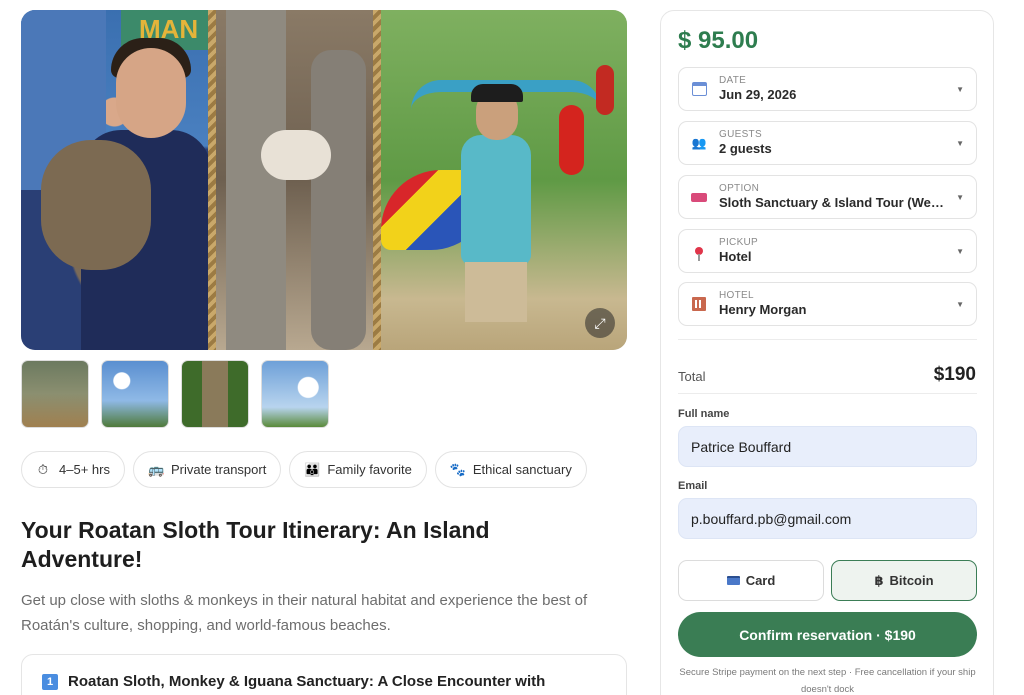  Describe the element at coordinates (739, 242) in the screenshot. I see `pickup-label: PICKUP` at that location.